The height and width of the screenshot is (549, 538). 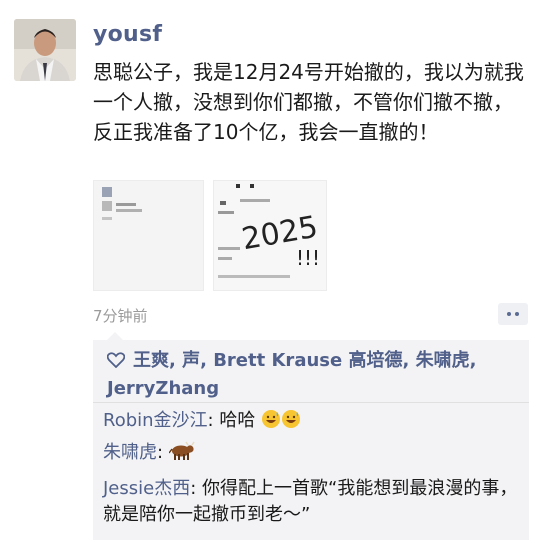 I want to click on heart-icon, so click(x=116, y=363).